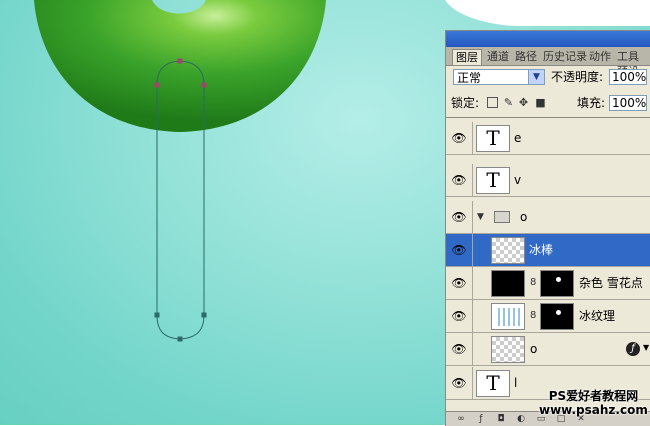 The image size is (650, 426). Describe the element at coordinates (540, 102) in the screenshot. I see `lock-all-icon: ■` at that location.